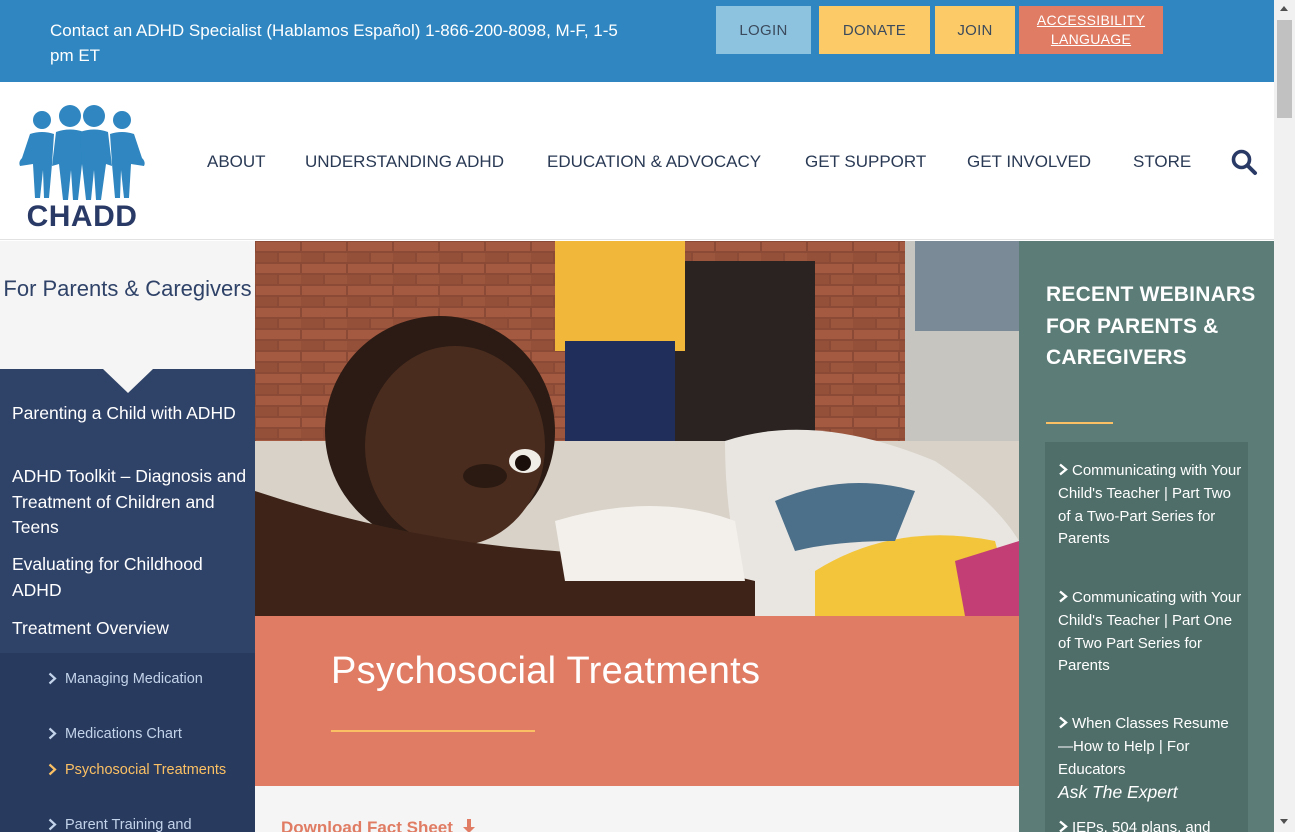 The width and height of the screenshot is (1295, 832). I want to click on login-button: LOGIN, so click(763, 30).